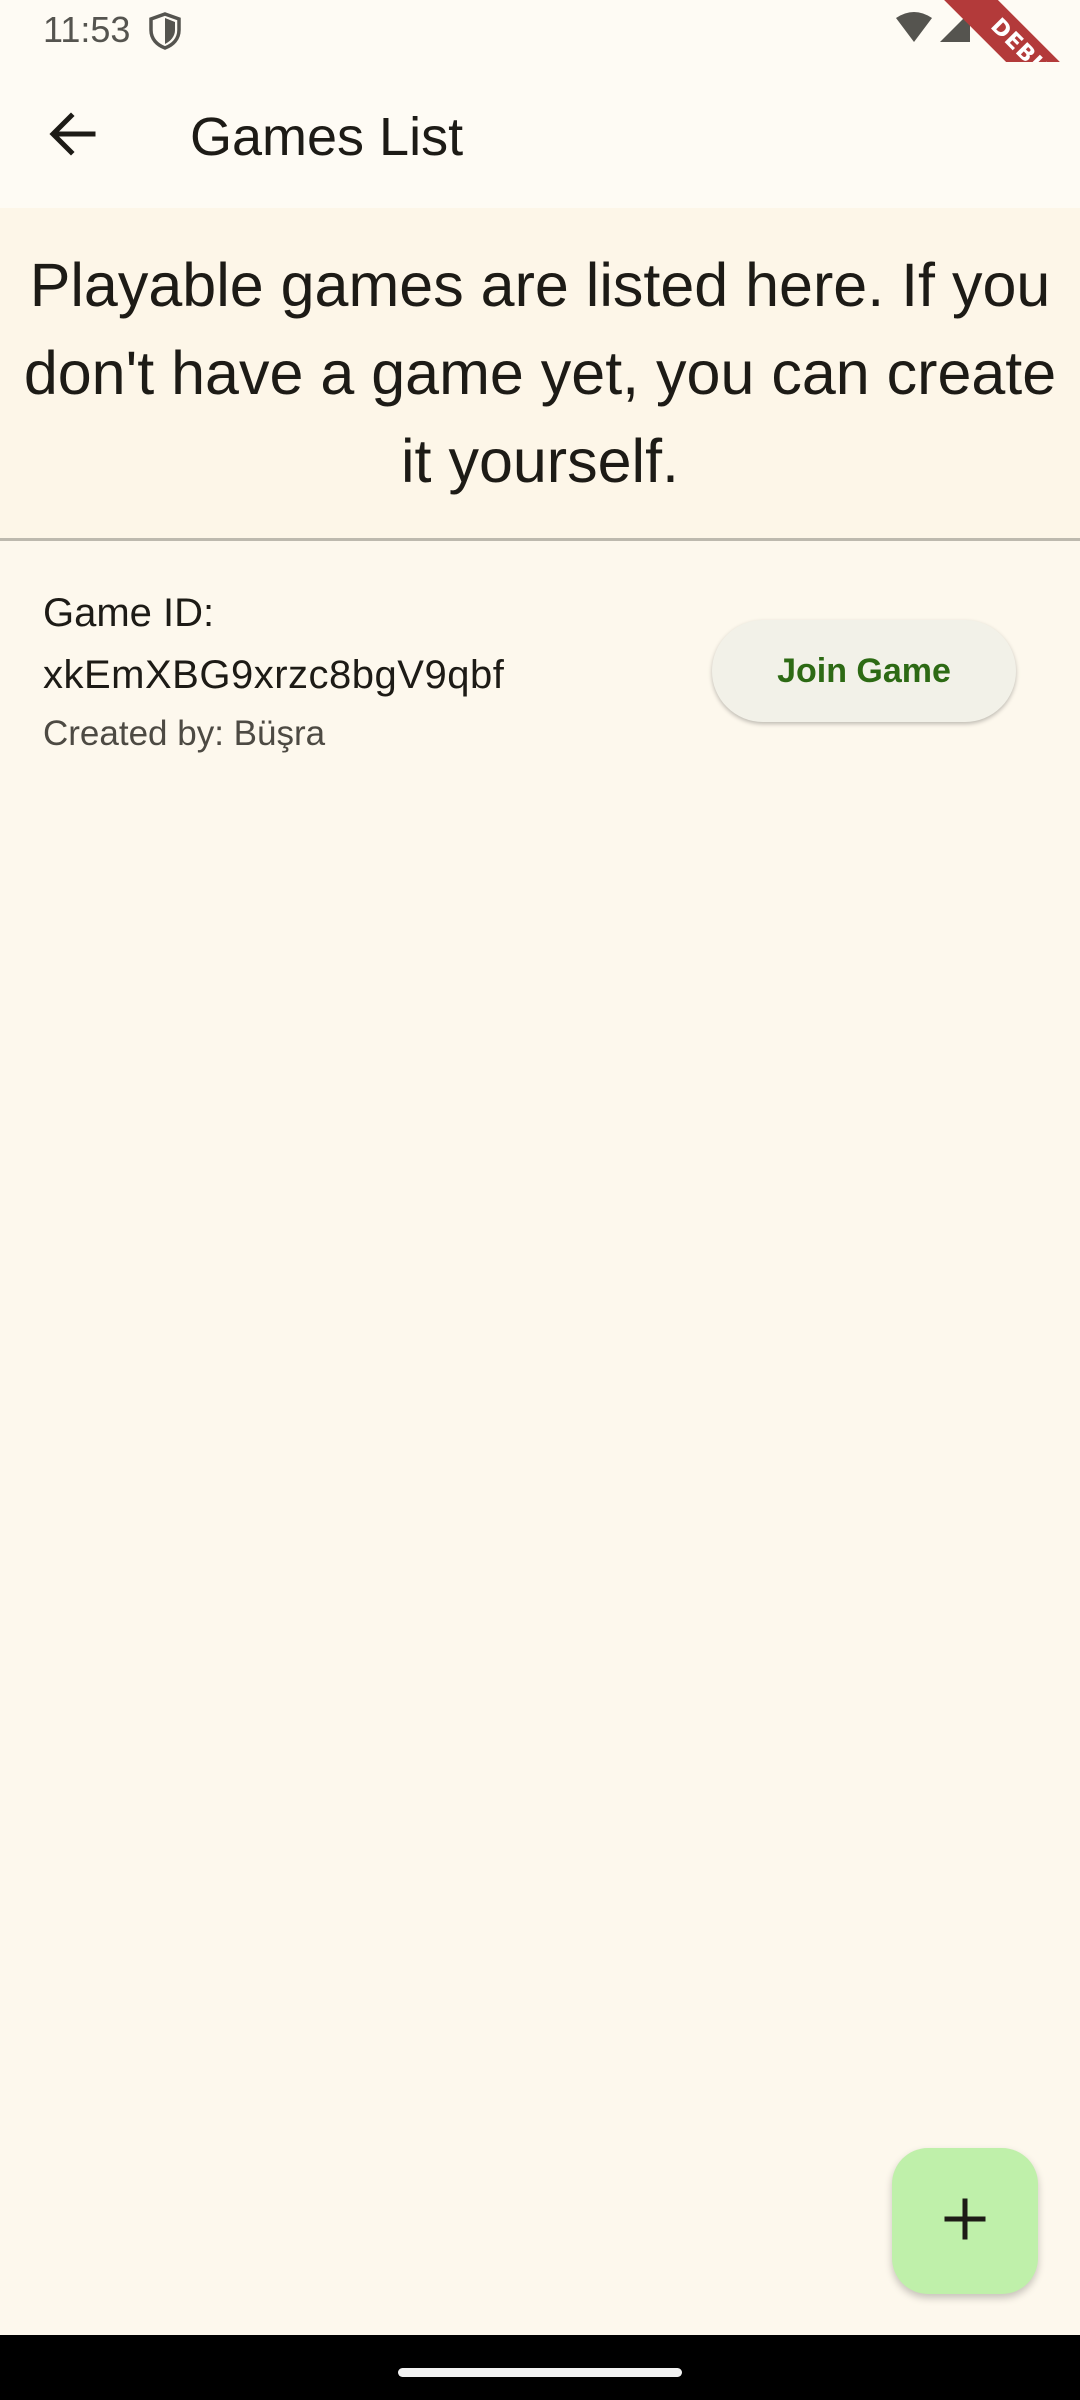 The width and height of the screenshot is (1080, 2400). Describe the element at coordinates (540, 2372) in the screenshot. I see `home-indicator` at that location.